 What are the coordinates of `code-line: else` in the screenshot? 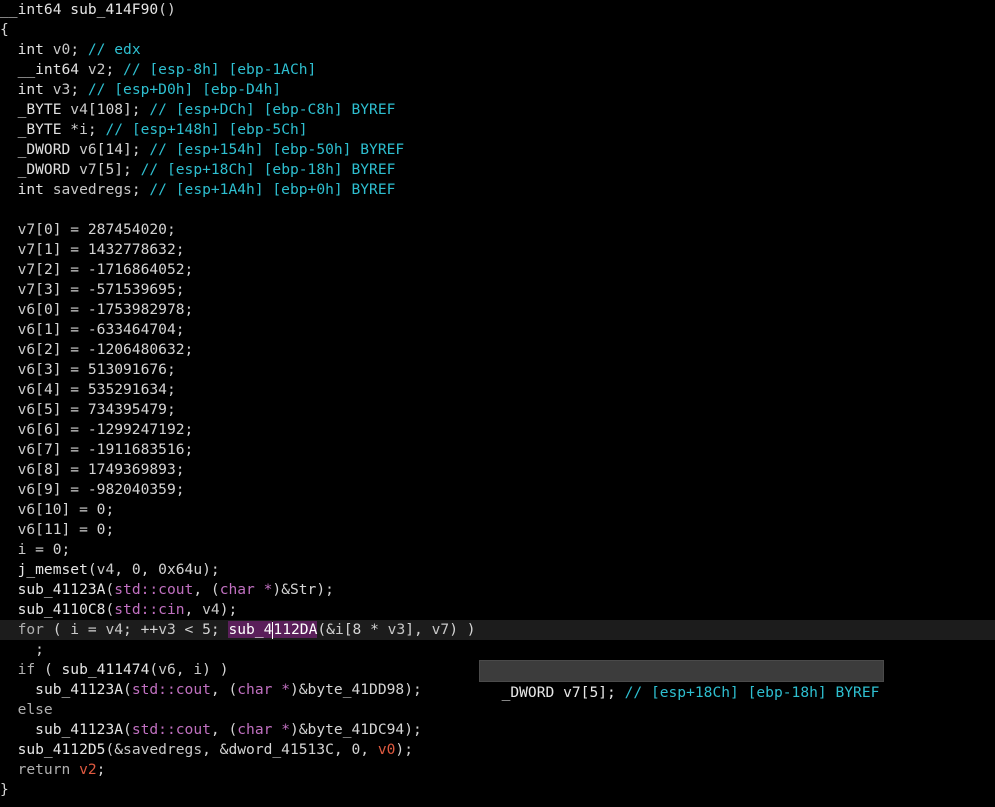 It's located at (497, 710).